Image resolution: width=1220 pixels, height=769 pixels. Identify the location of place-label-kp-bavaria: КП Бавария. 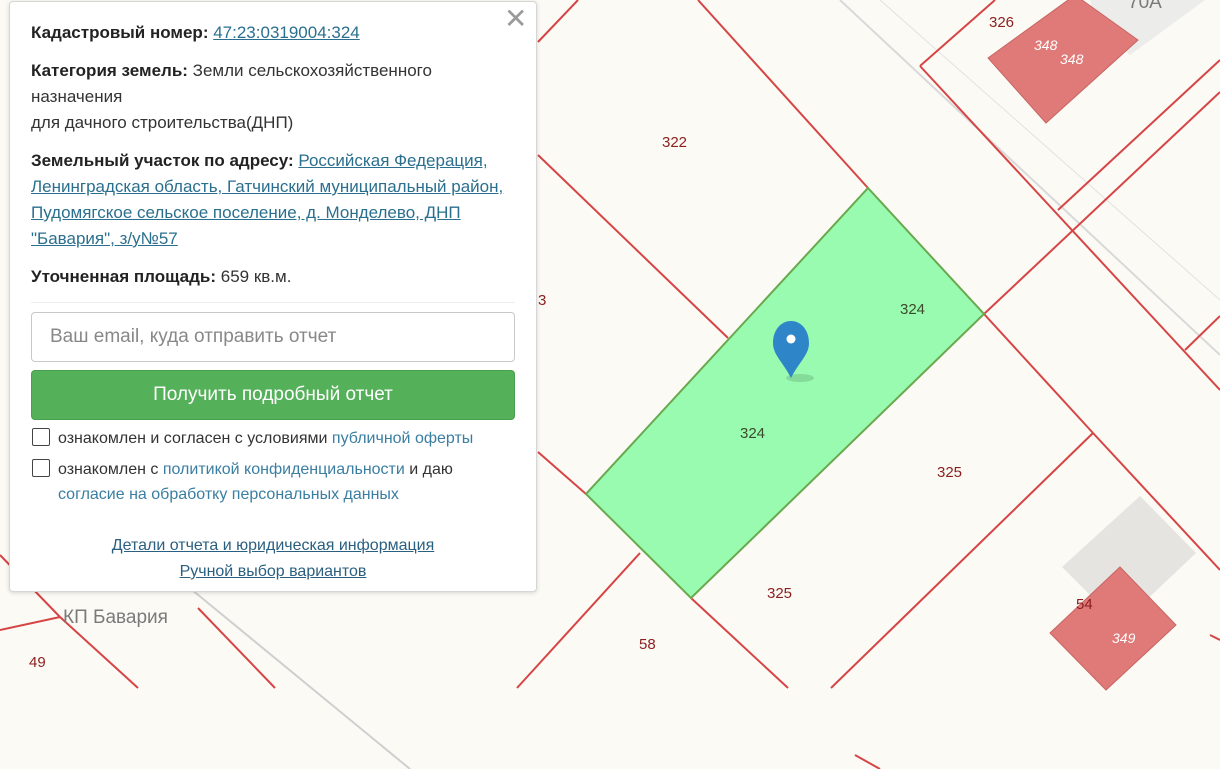
(115, 617).